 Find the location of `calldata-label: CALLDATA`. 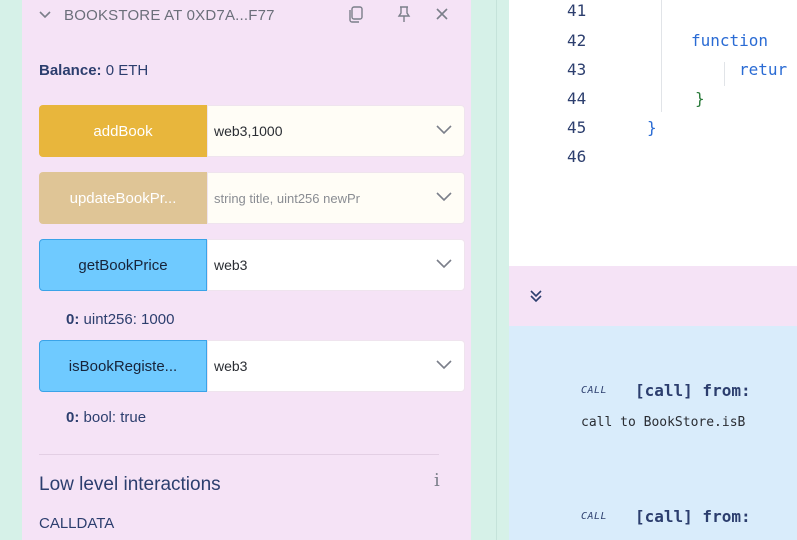

calldata-label: CALLDATA is located at coordinates (77, 523).